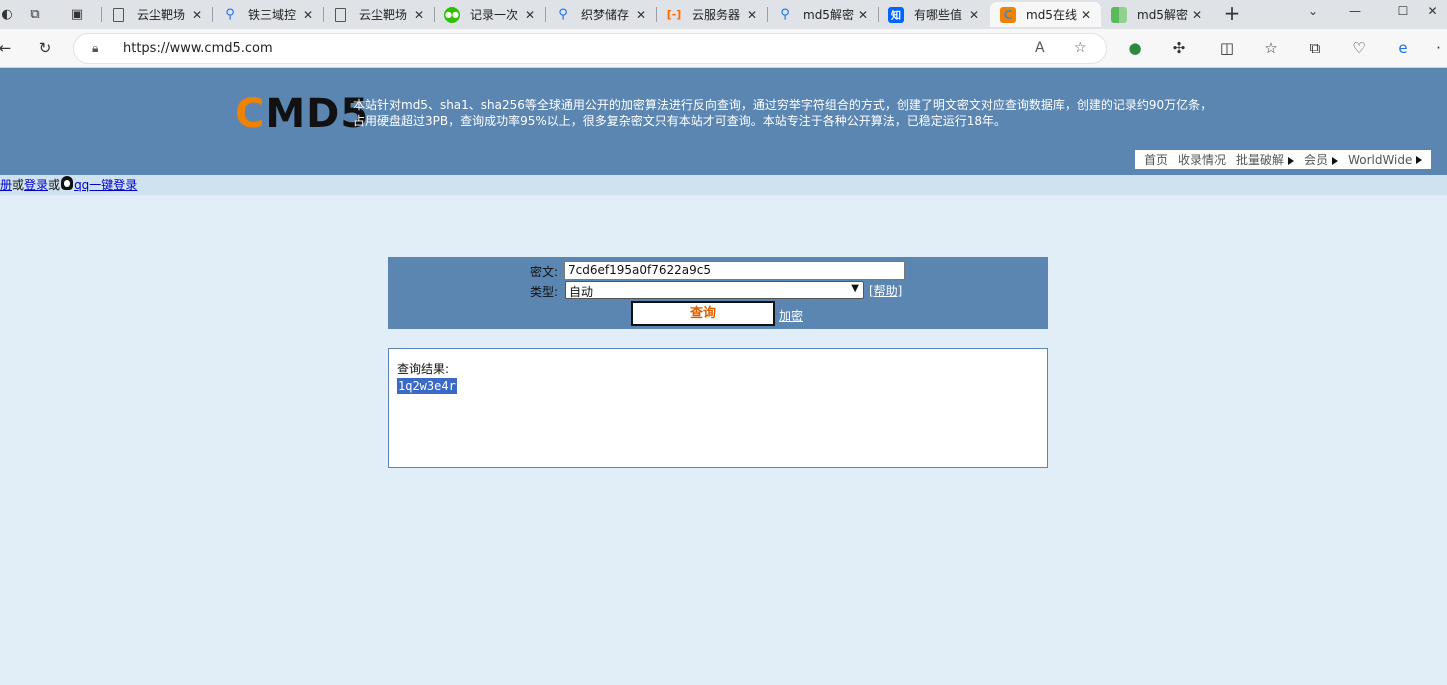 The image size is (1447, 685). What do you see at coordinates (718, 408) in the screenshot?
I see `result-box: 查询结果: 1q2w3e4r` at bounding box center [718, 408].